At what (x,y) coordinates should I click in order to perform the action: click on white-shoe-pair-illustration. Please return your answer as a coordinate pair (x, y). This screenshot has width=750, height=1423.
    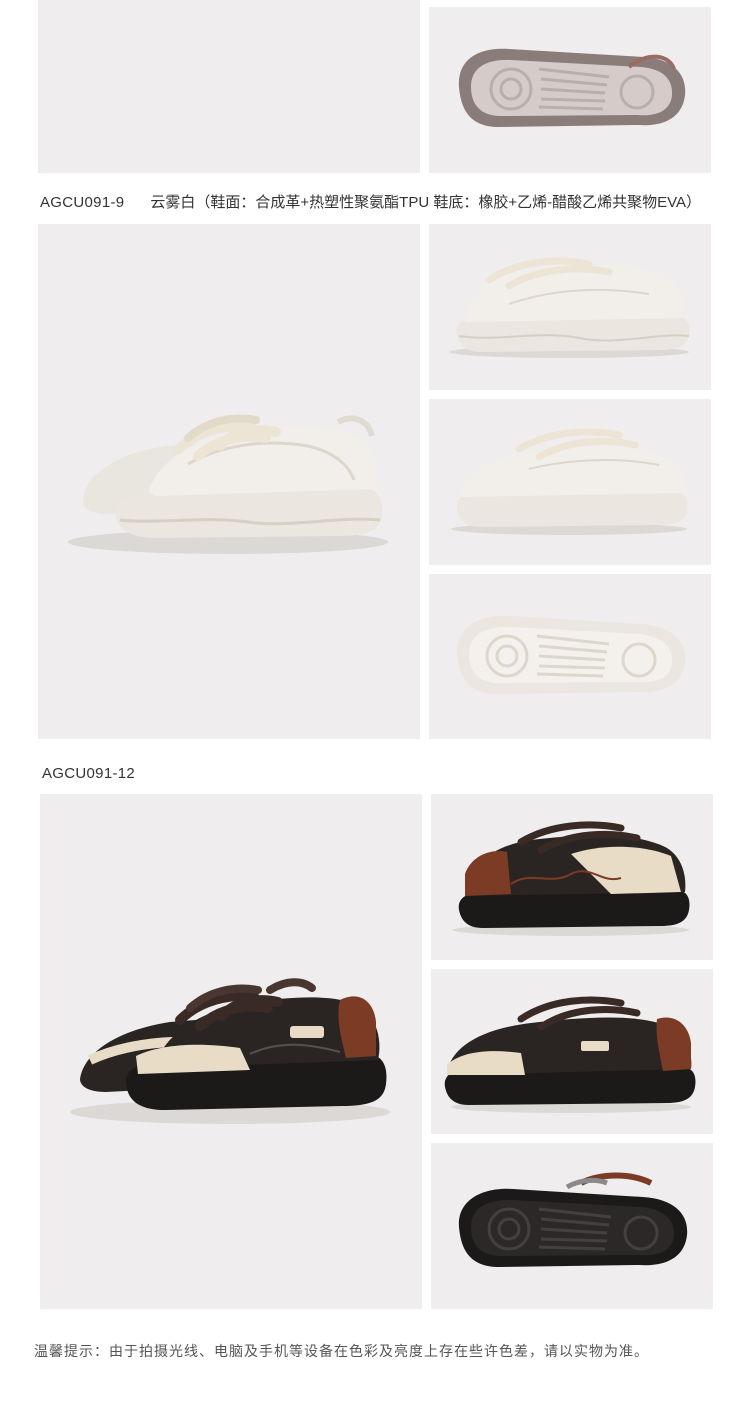
    Looking at the image, I should click on (228, 484).